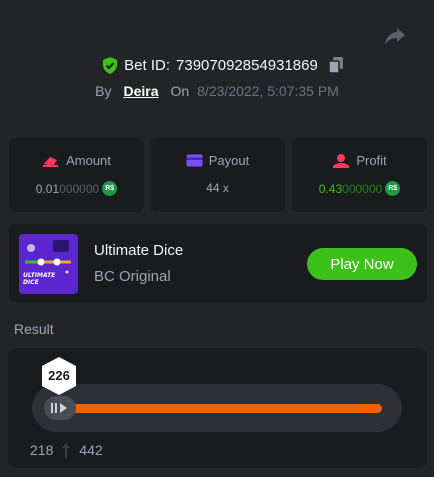  I want to click on range-low: 218, so click(42, 450).